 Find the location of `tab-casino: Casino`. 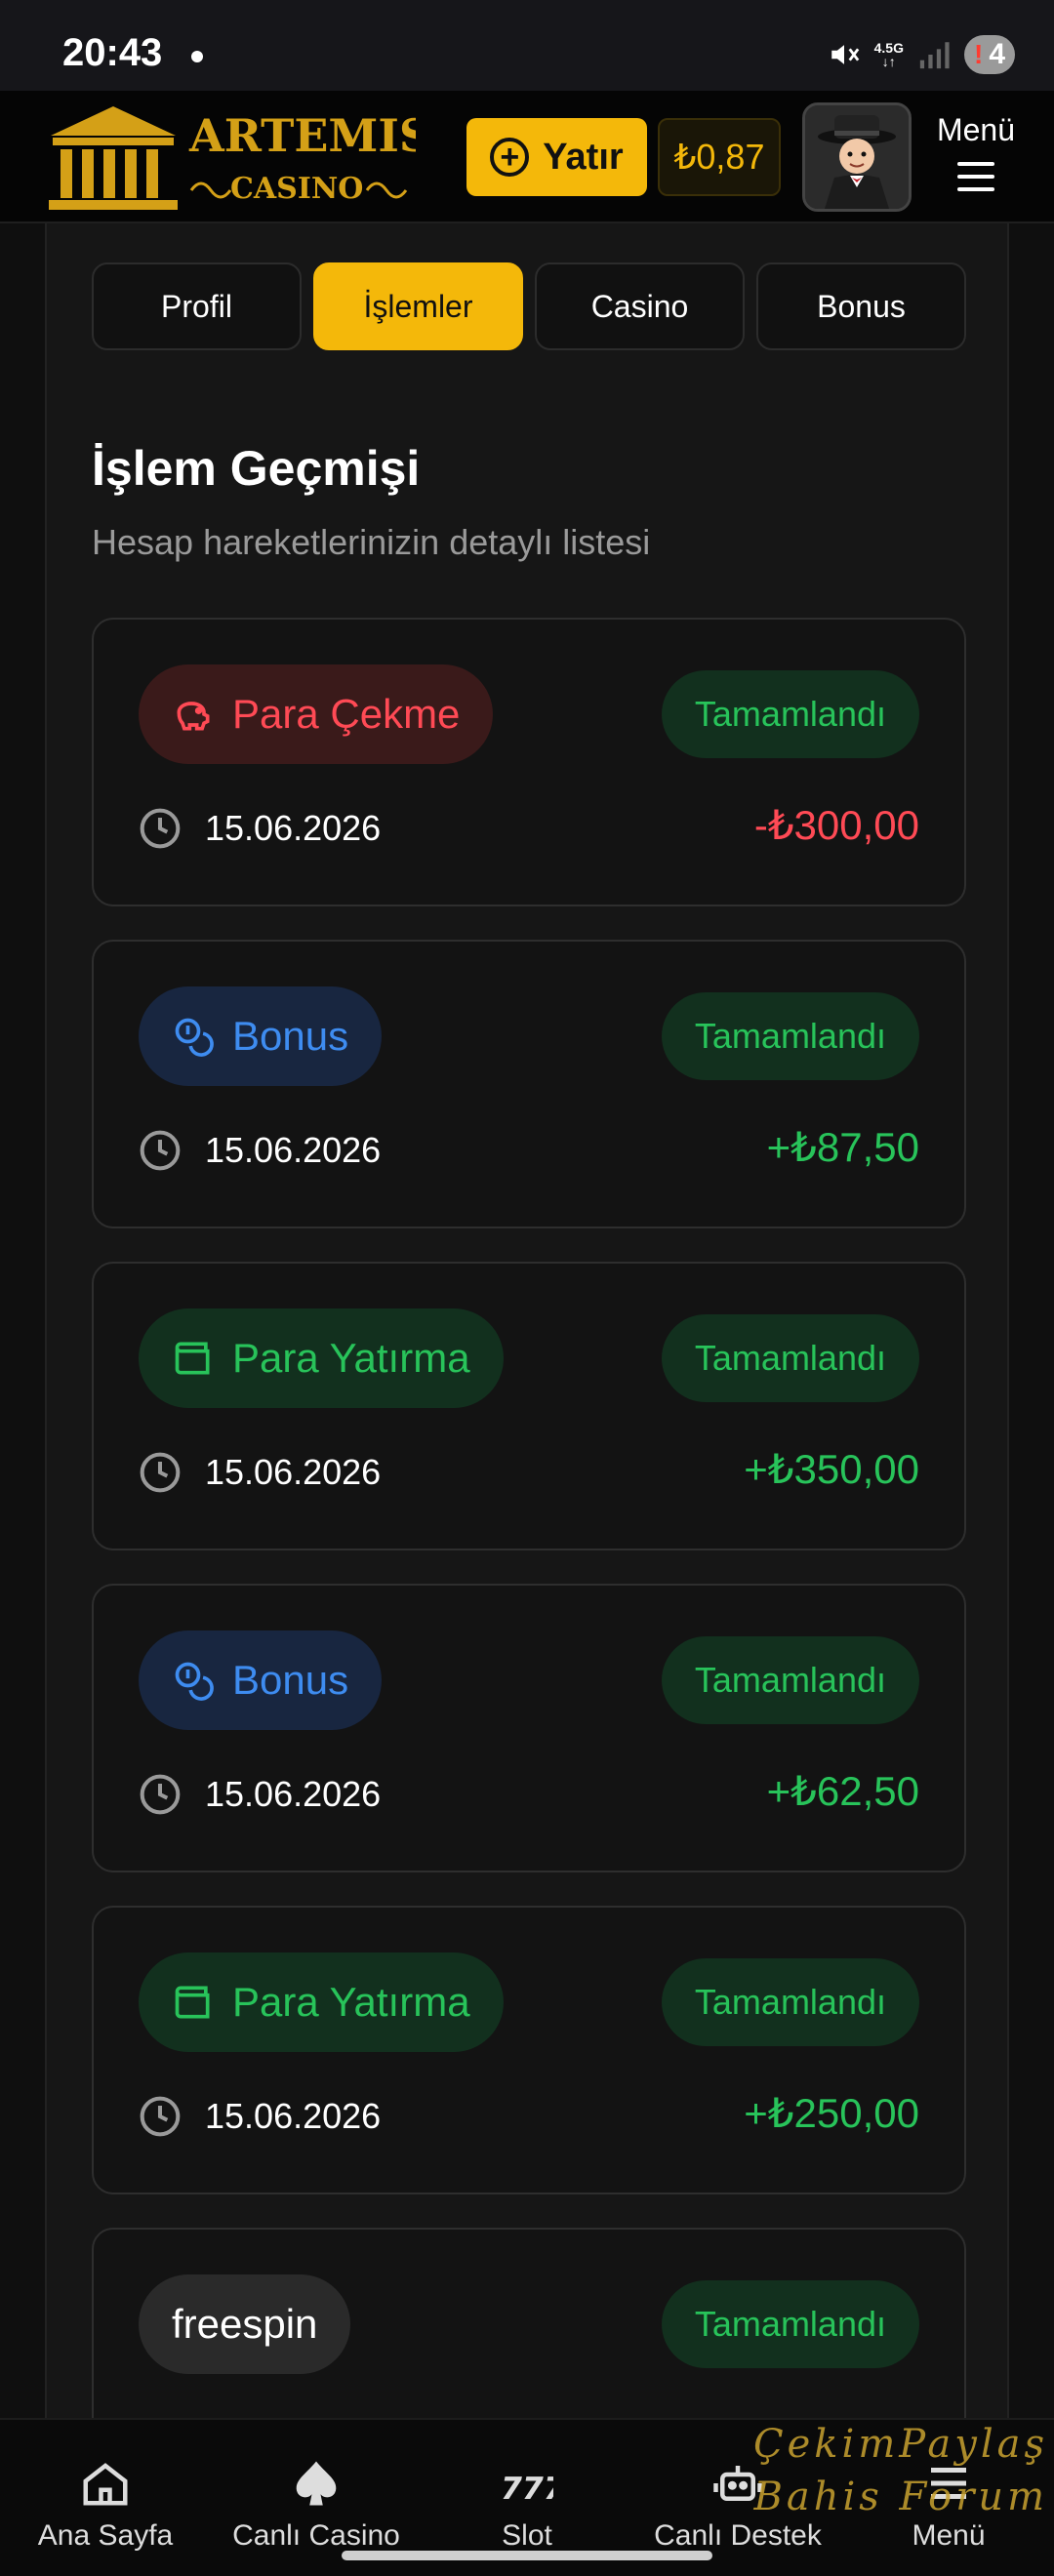

tab-casino: Casino is located at coordinates (640, 306).